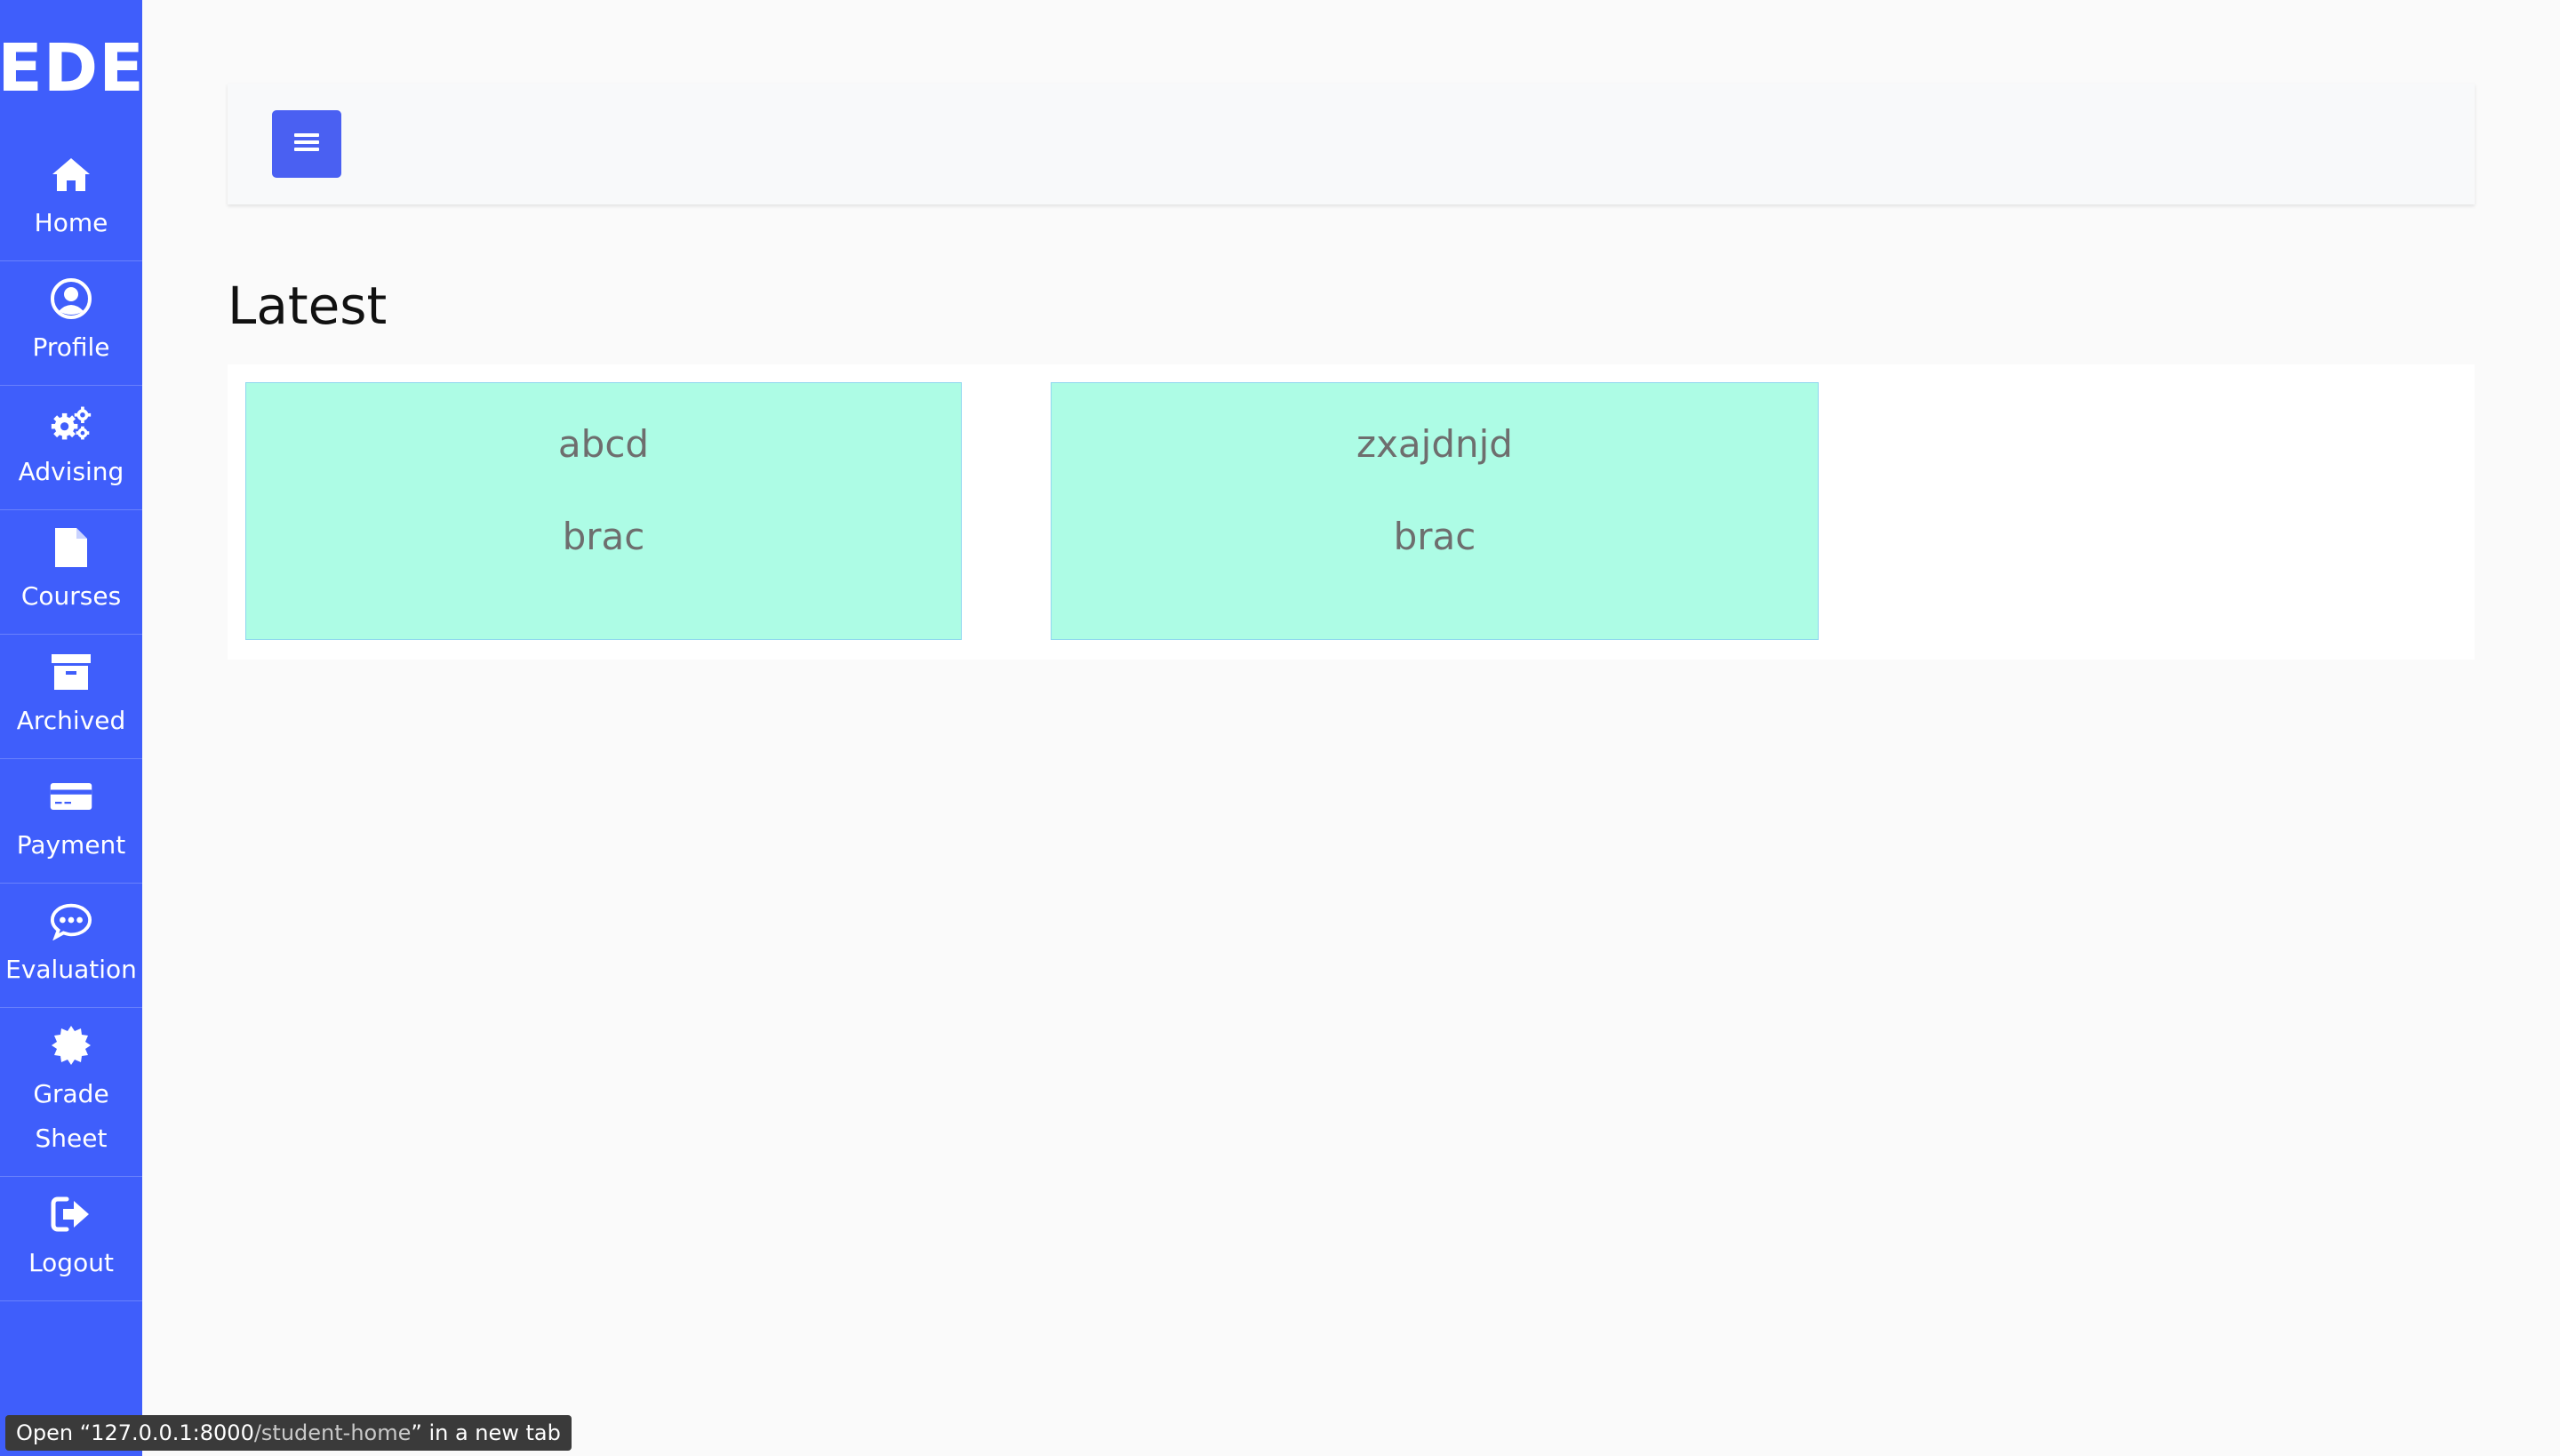 Image resolution: width=2560 pixels, height=1456 pixels. Describe the element at coordinates (71, 471) in the screenshot. I see `sidebar-item-label: Advising` at that location.